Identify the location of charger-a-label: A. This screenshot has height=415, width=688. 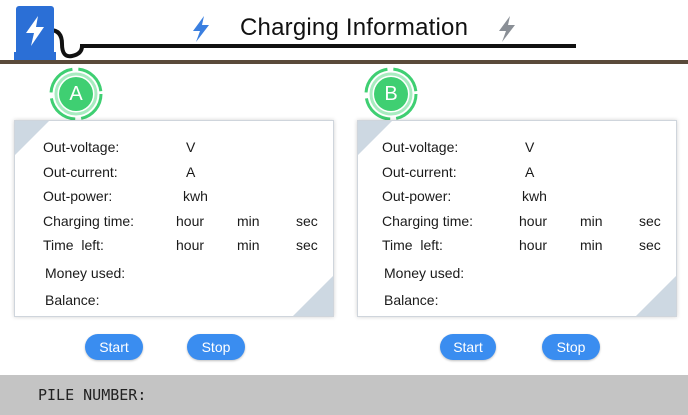
(76, 94).